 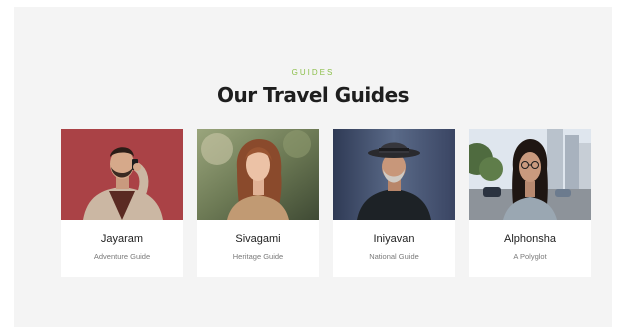 I want to click on guide-name: Sivagami, so click(x=258, y=239).